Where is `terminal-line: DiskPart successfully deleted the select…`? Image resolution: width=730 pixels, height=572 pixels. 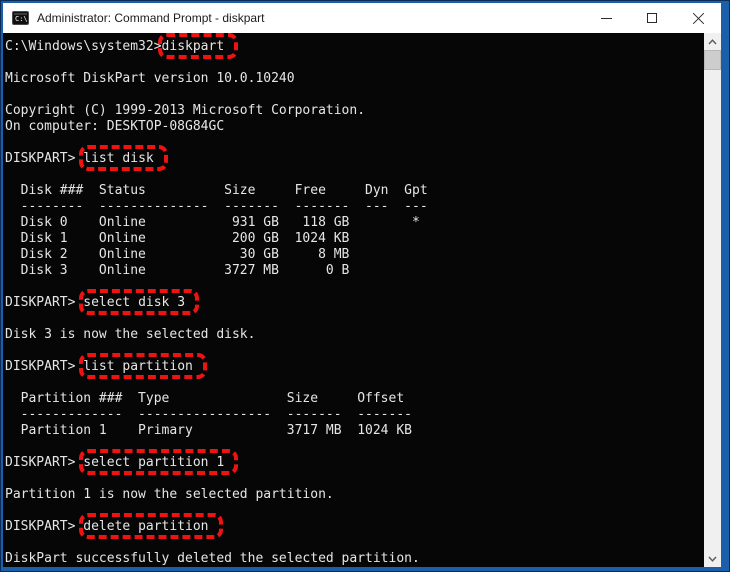
terminal-line: DiskPart successfully deleted the select… is located at coordinates (354, 559).